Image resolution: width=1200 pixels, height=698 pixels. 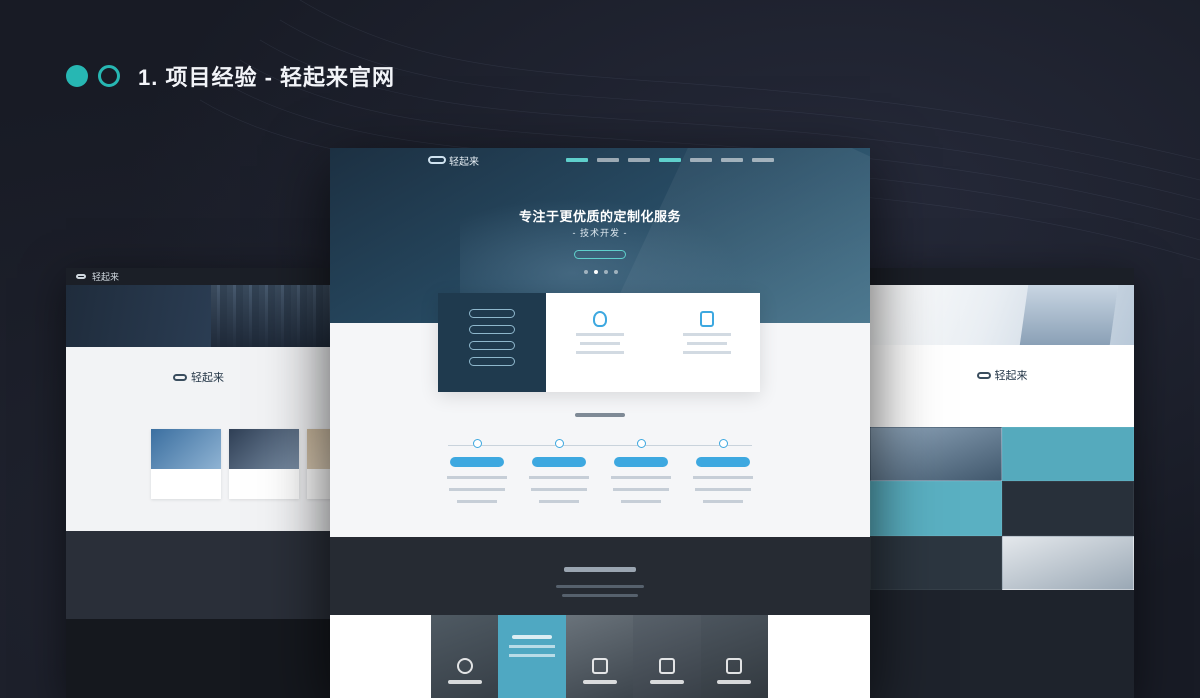 What do you see at coordinates (600, 254) in the screenshot?
I see `hero-cta-button` at bounding box center [600, 254].